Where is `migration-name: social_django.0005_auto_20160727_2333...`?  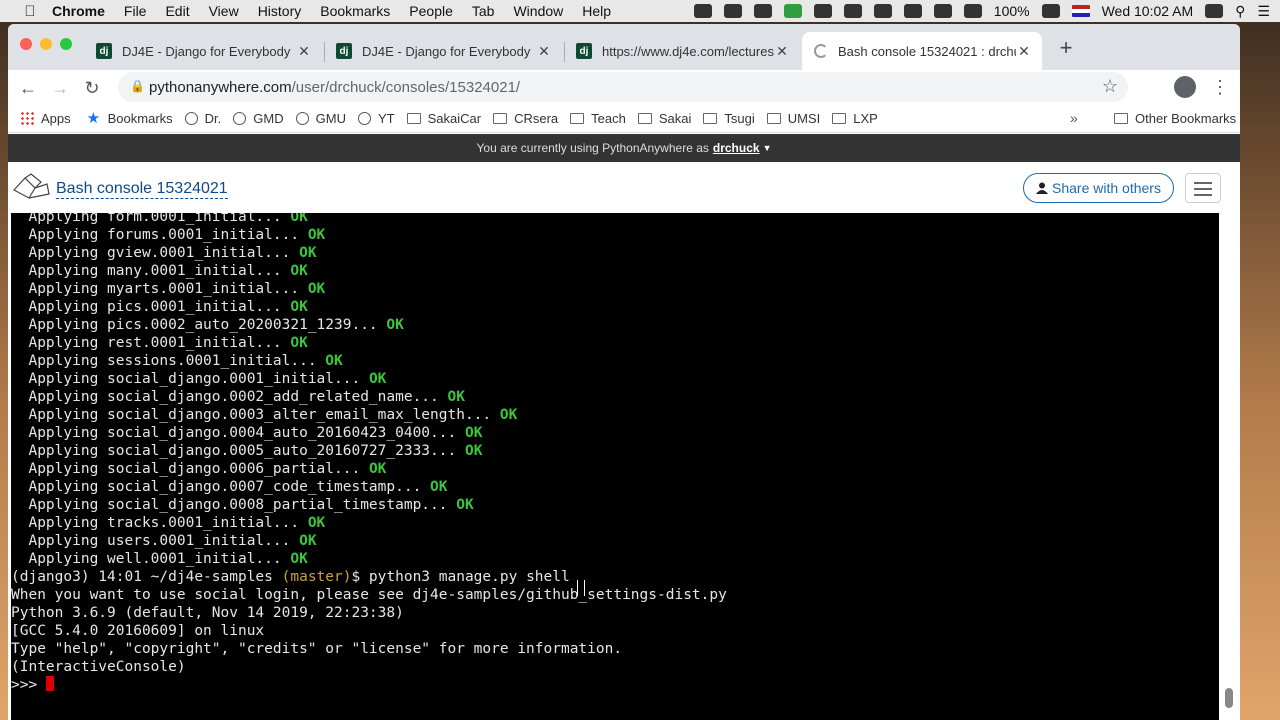 migration-name: social_django.0005_auto_20160727_2333... is located at coordinates (282, 451).